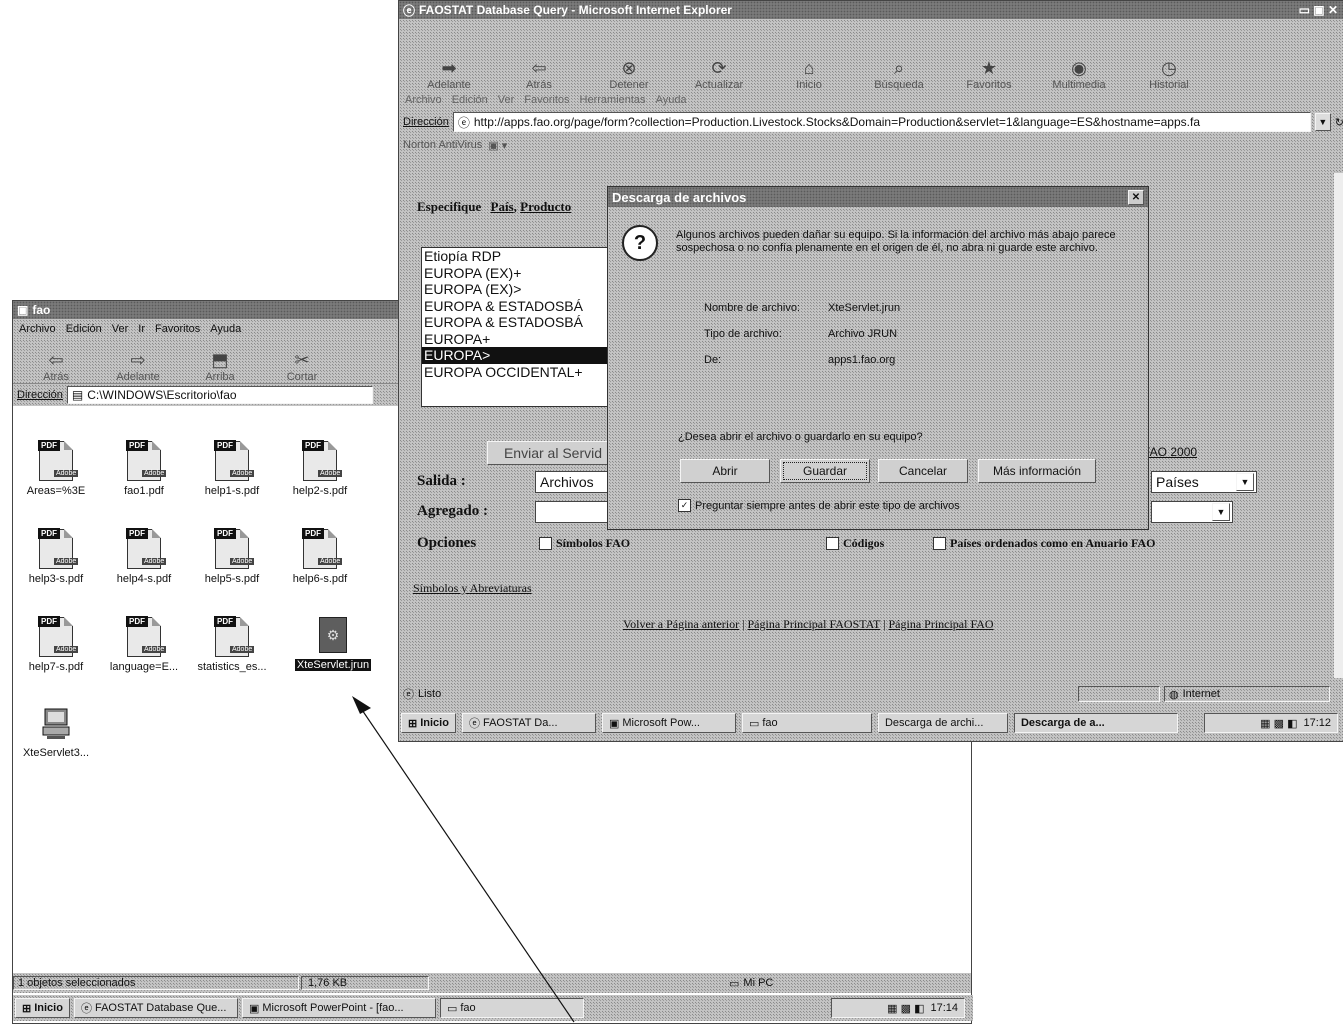 Image resolution: width=1343 pixels, height=1025 pixels. What do you see at coordinates (878, 197) in the screenshot?
I see `dialog-titlebar: Descarga de archivos ✕` at bounding box center [878, 197].